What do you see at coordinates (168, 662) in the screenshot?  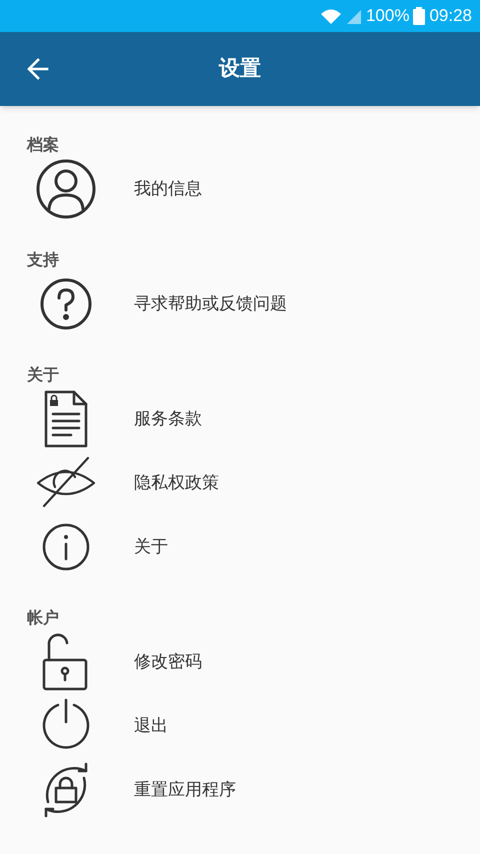 I see `settings-item-label: 修改密码` at bounding box center [168, 662].